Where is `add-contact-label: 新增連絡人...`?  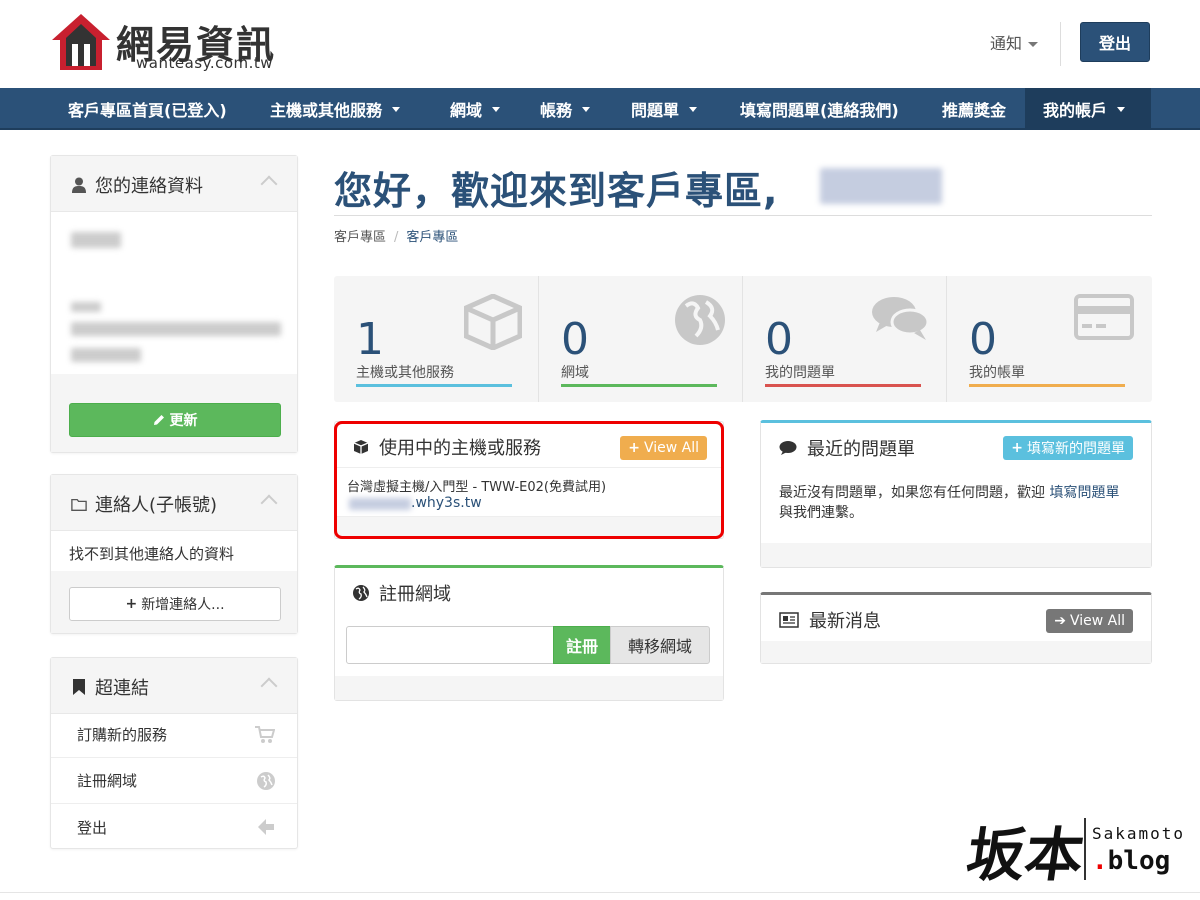 add-contact-label: 新增連絡人... is located at coordinates (183, 605).